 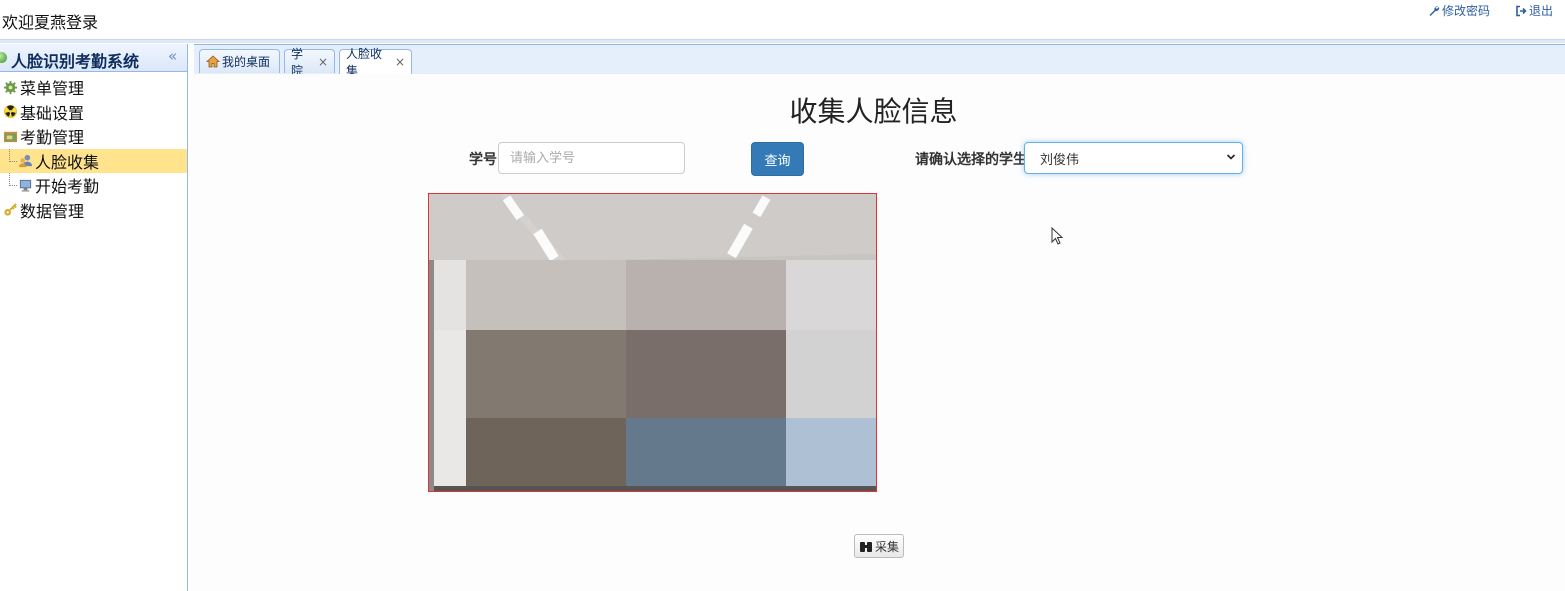 I want to click on home-icon, so click(x=213, y=61).